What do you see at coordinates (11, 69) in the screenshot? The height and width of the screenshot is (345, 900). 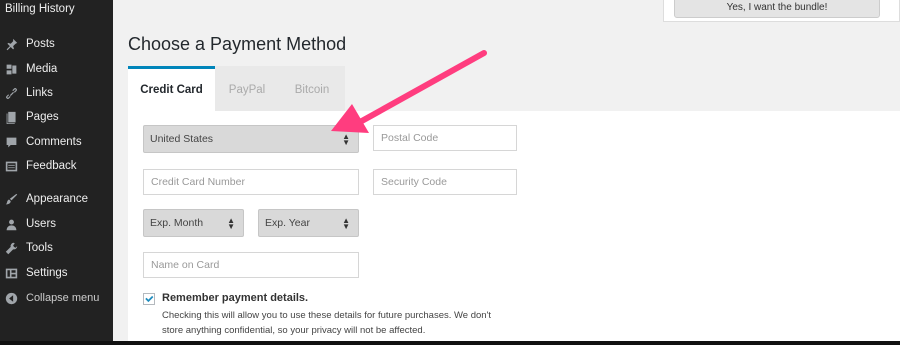 I see `media-icon` at bounding box center [11, 69].